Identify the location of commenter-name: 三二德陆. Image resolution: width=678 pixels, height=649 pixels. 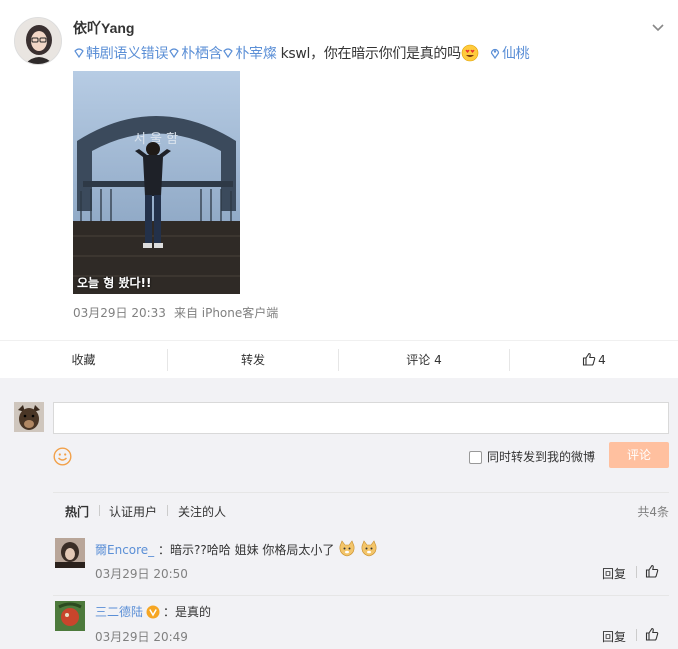
(119, 612).